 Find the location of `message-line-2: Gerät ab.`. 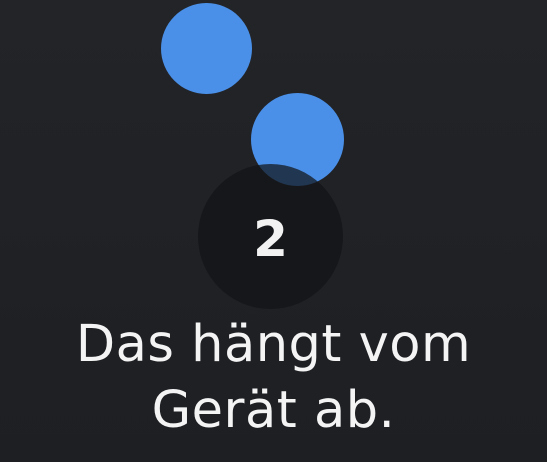

message-line-2: Gerät ab. is located at coordinates (273, 410).